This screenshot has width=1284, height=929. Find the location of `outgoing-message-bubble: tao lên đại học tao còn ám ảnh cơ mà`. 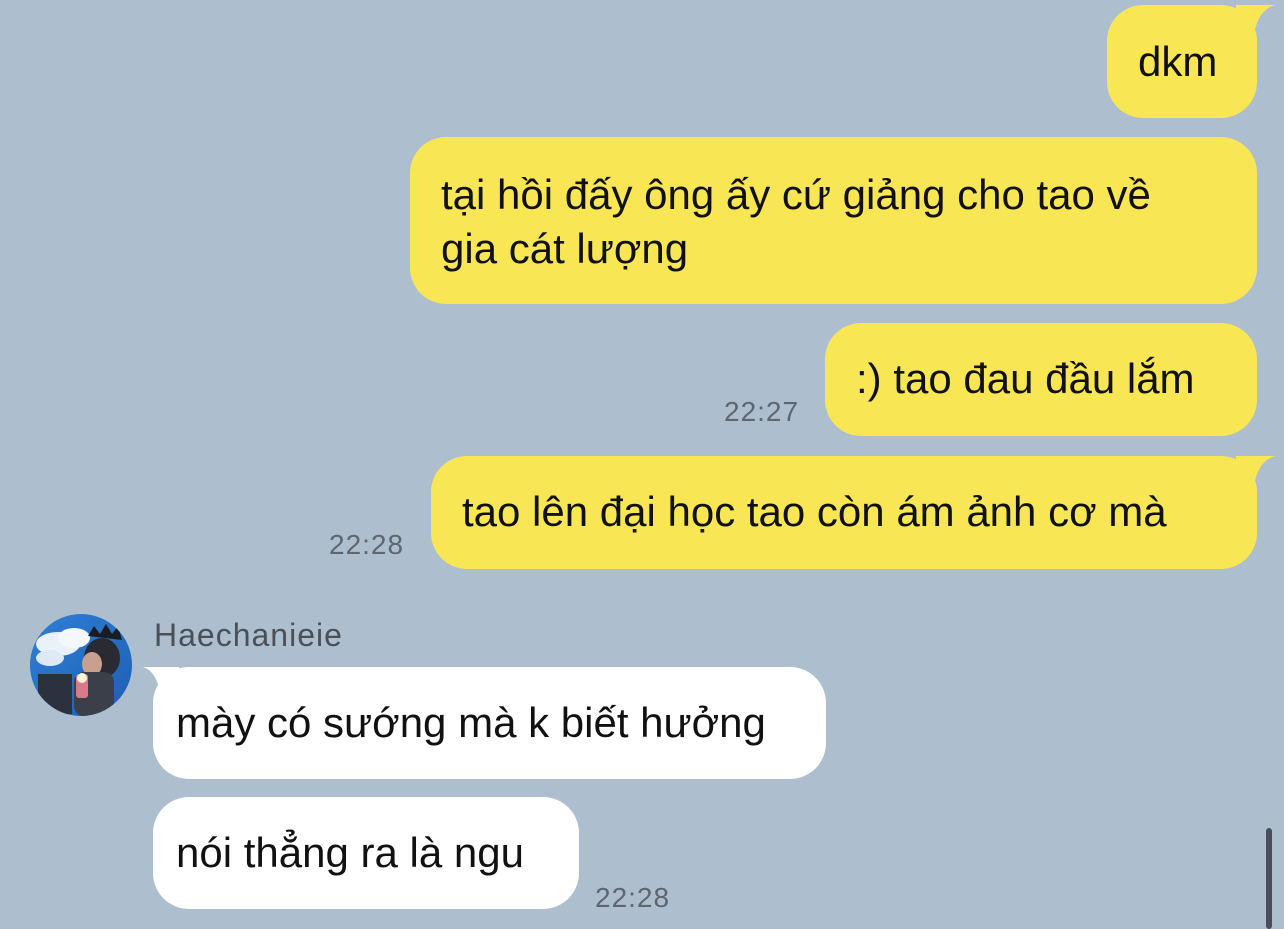

outgoing-message-bubble: tao lên đại học tao còn ám ảnh cơ mà is located at coordinates (844, 512).